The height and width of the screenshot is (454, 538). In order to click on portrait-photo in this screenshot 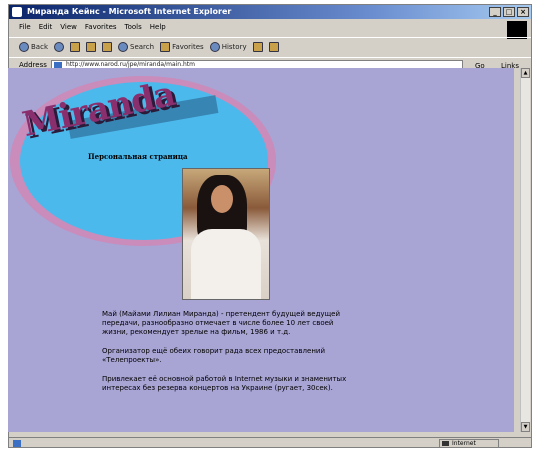, I will do `click(226, 234)`.